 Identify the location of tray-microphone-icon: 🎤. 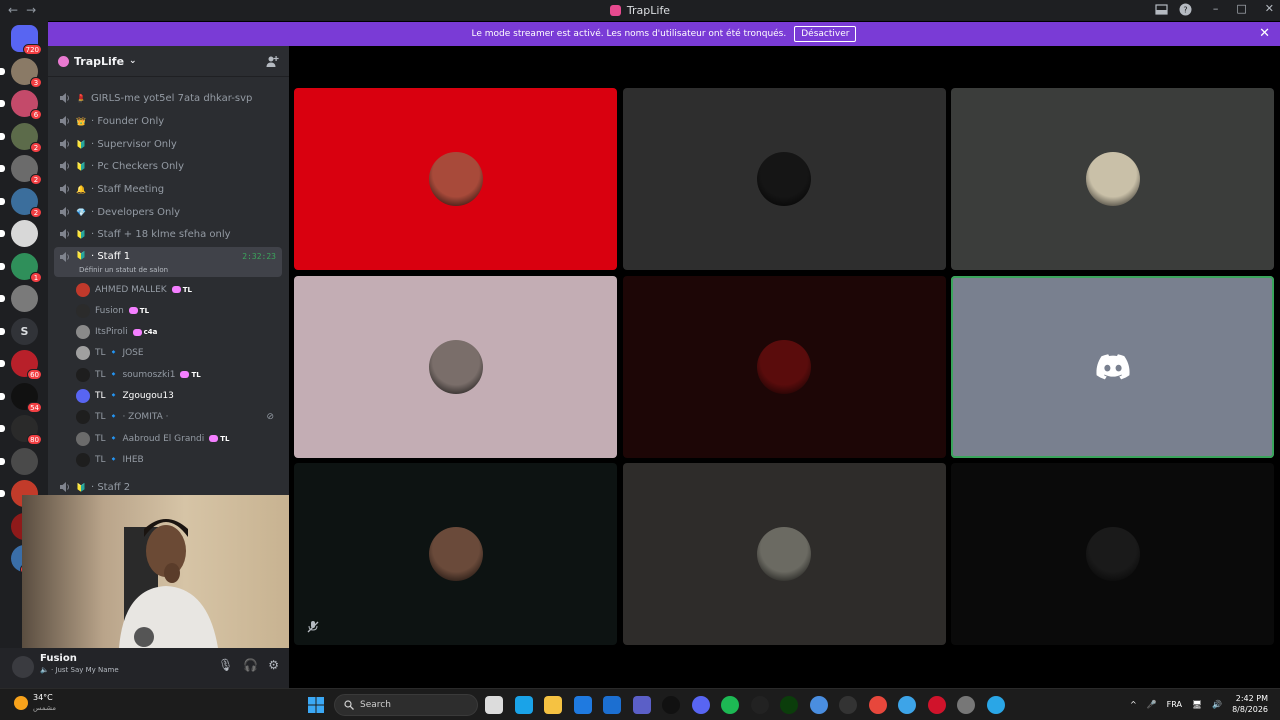
(1152, 704).